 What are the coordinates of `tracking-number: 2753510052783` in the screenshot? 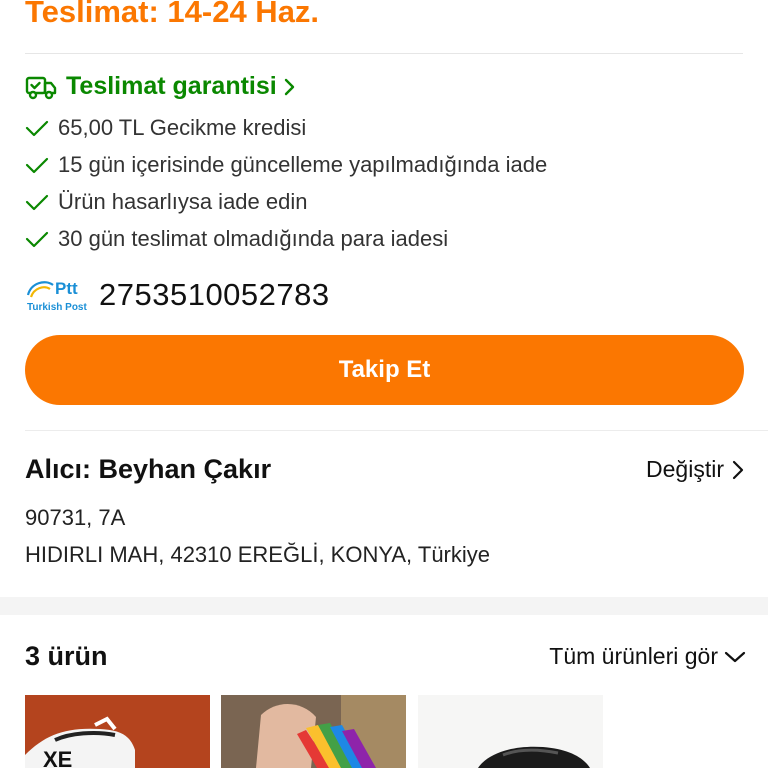 It's located at (214, 294).